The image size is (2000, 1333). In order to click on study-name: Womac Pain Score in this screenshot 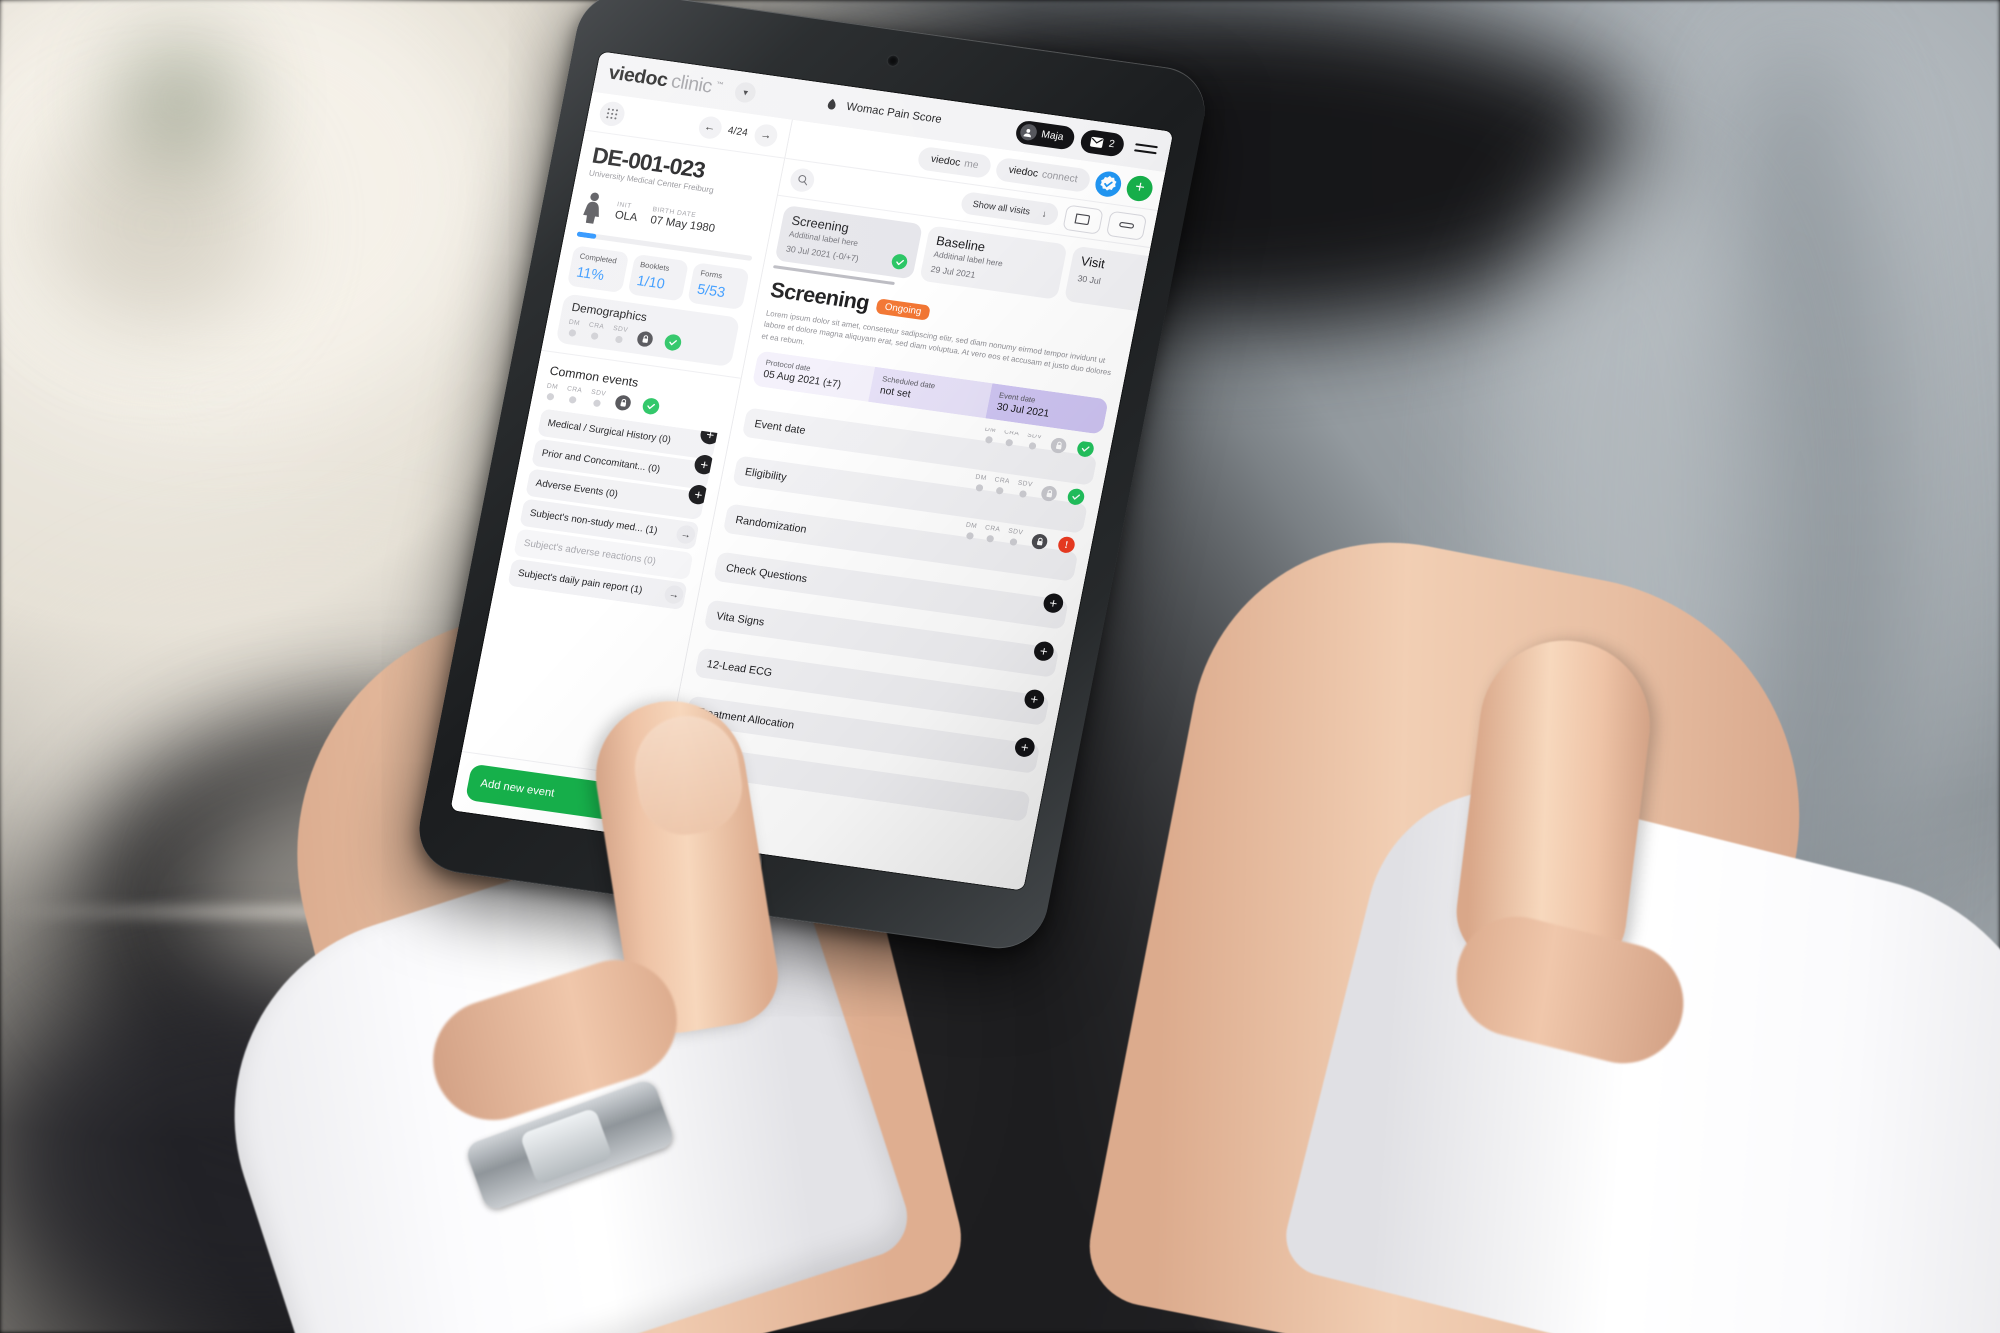, I will do `click(883, 111)`.